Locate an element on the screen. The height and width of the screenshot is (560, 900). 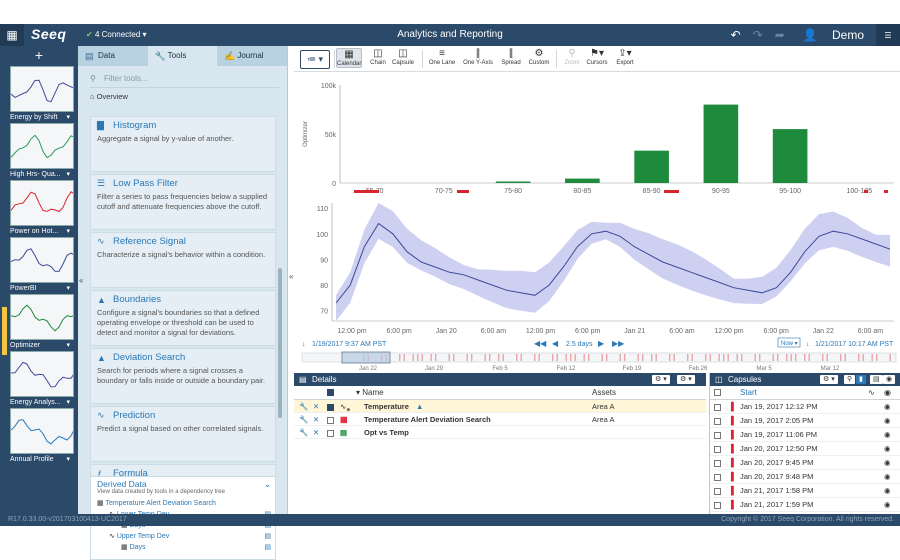
seeq-logo: Seeq is located at coordinates (48, 34).